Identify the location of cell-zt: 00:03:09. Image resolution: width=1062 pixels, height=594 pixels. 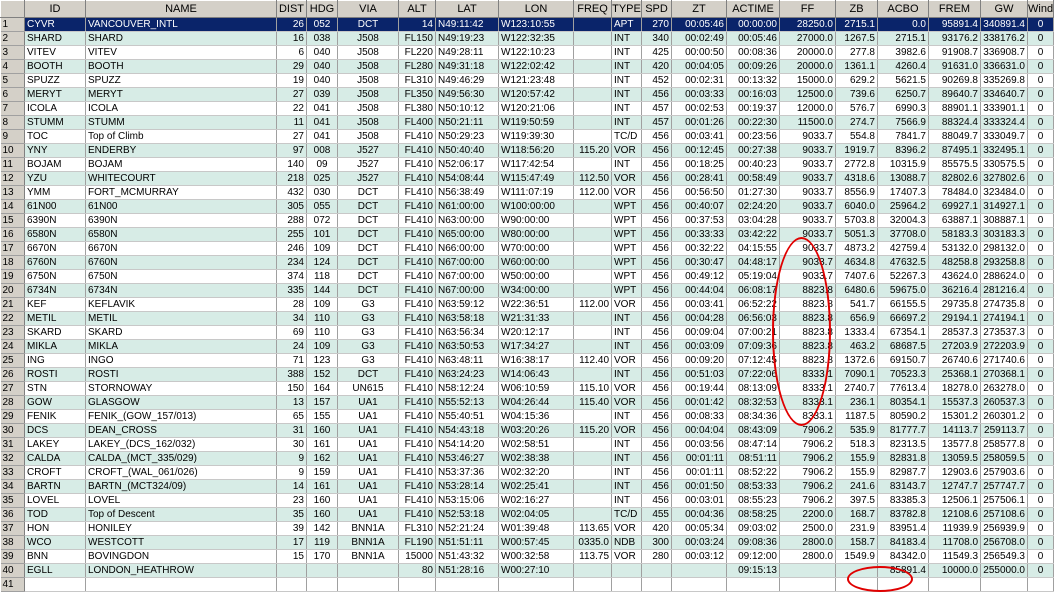
(699, 346).